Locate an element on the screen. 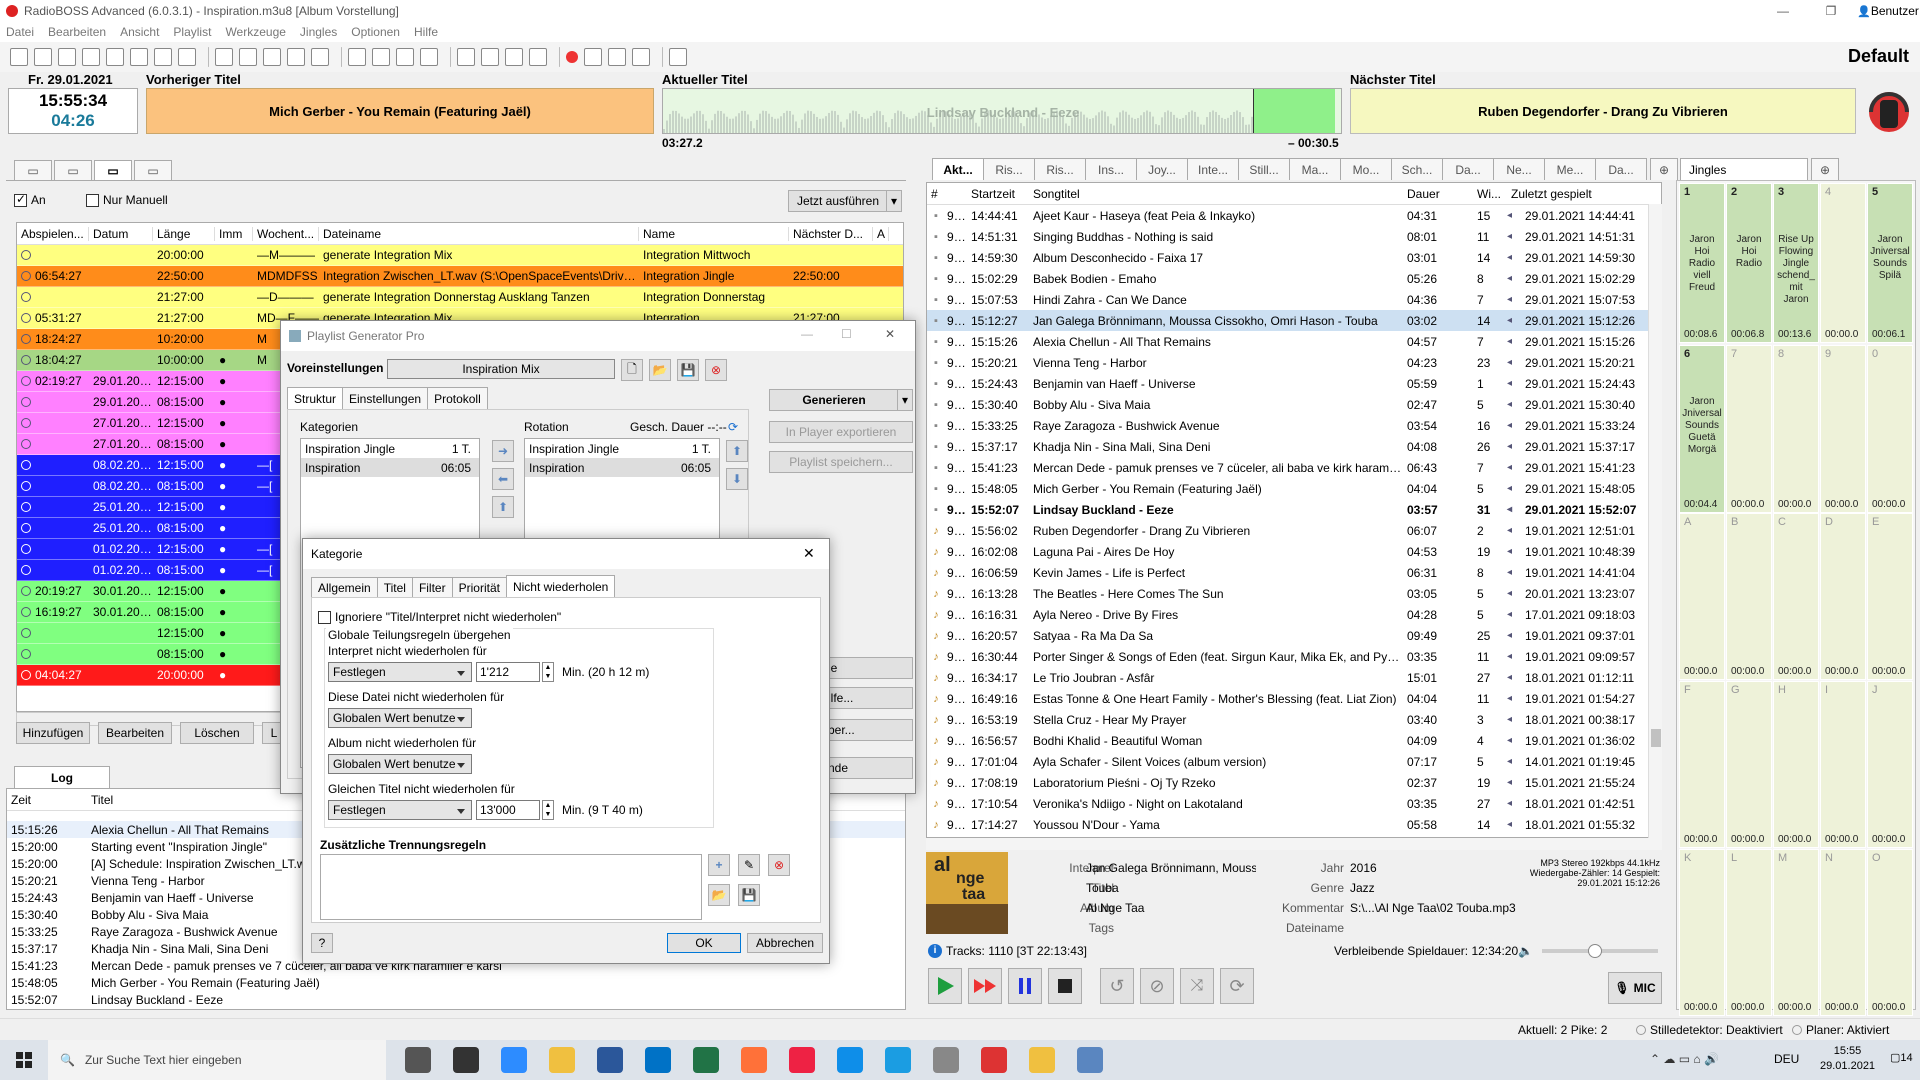 The width and height of the screenshot is (1920, 1080). jingle-button-8: 8 00:00.0 is located at coordinates (1796, 429).